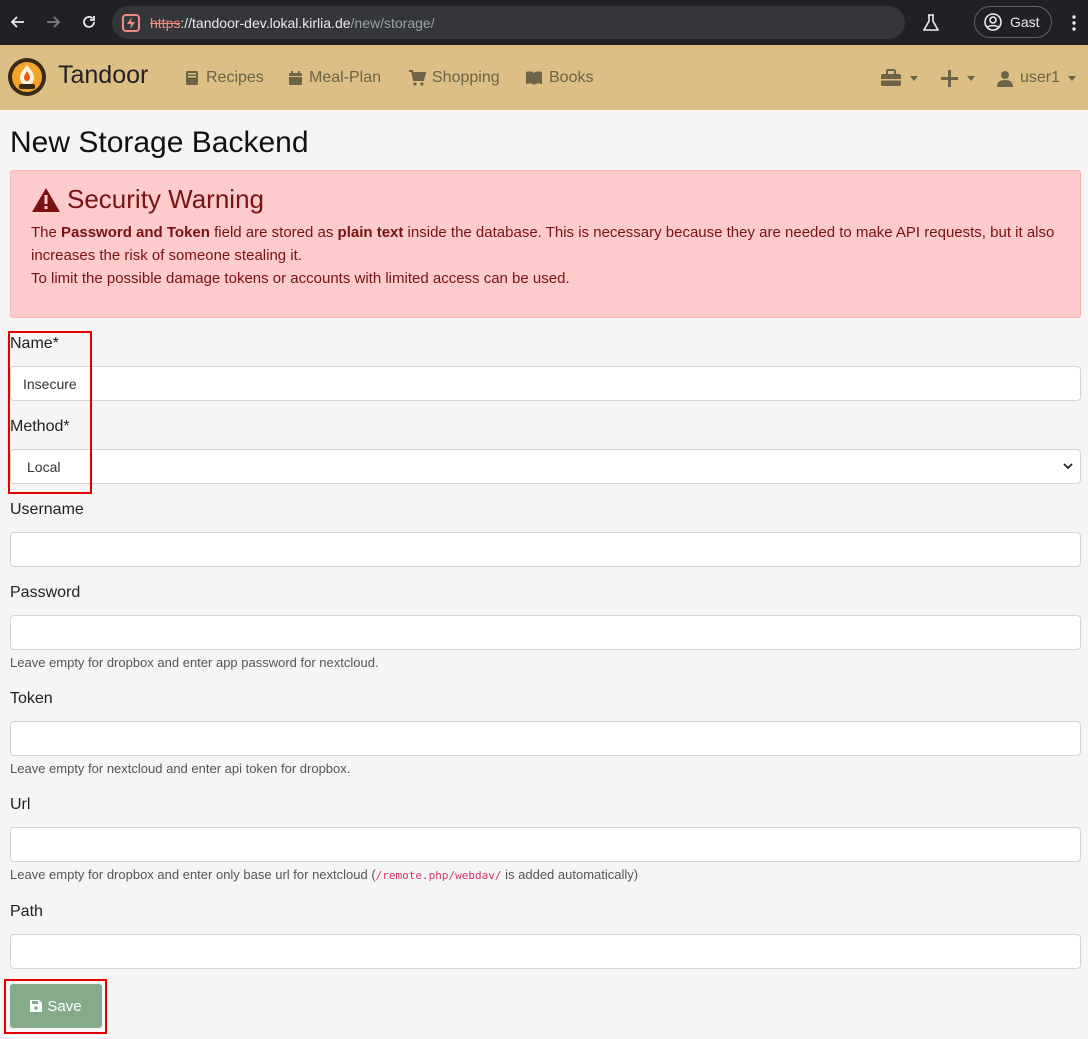  What do you see at coordinates (159, 142) in the screenshot?
I see `page-title: New Storage Backend` at bounding box center [159, 142].